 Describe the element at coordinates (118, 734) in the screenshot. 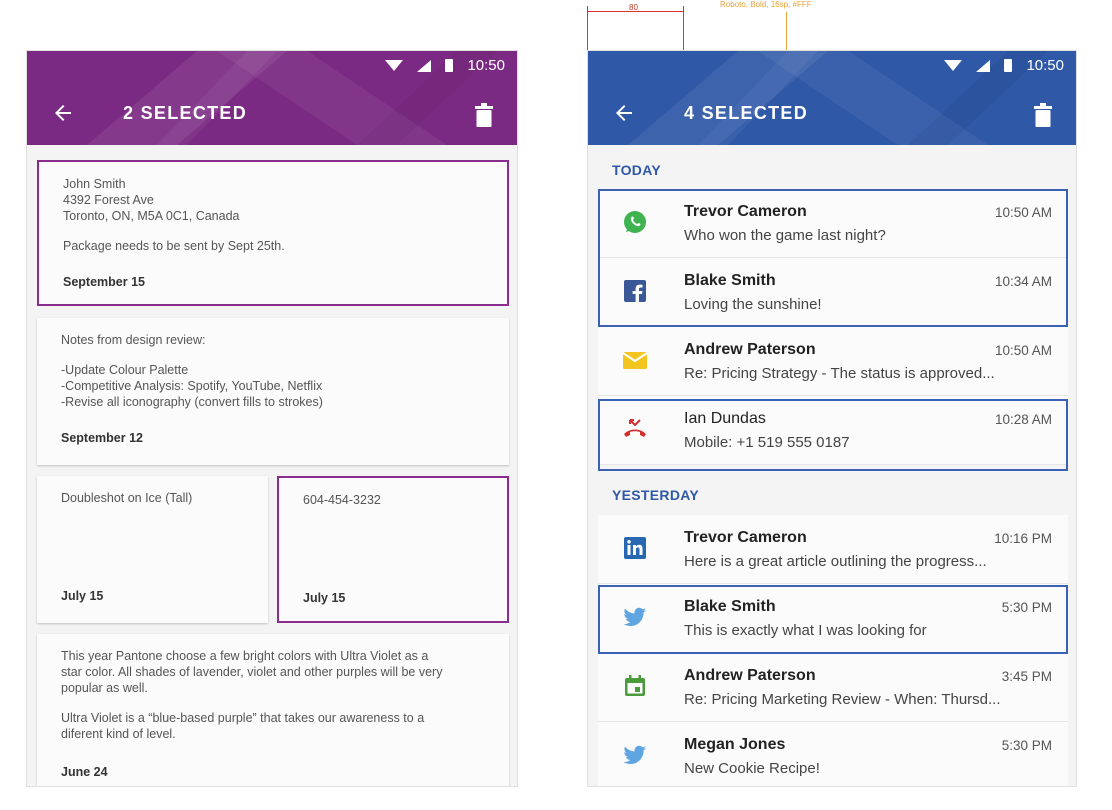

I see `note-line: diferent kind of level.` at that location.